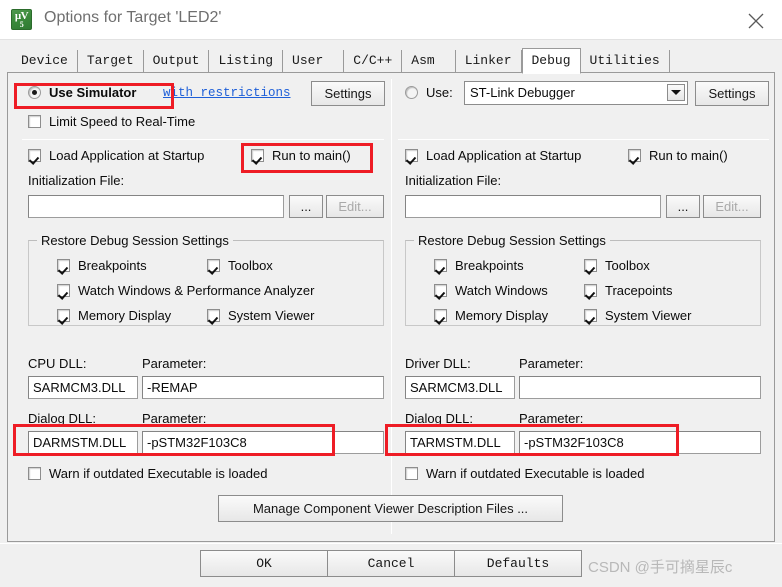 The image size is (782, 587). Describe the element at coordinates (314, 61) in the screenshot. I see `tab-user: User` at that location.